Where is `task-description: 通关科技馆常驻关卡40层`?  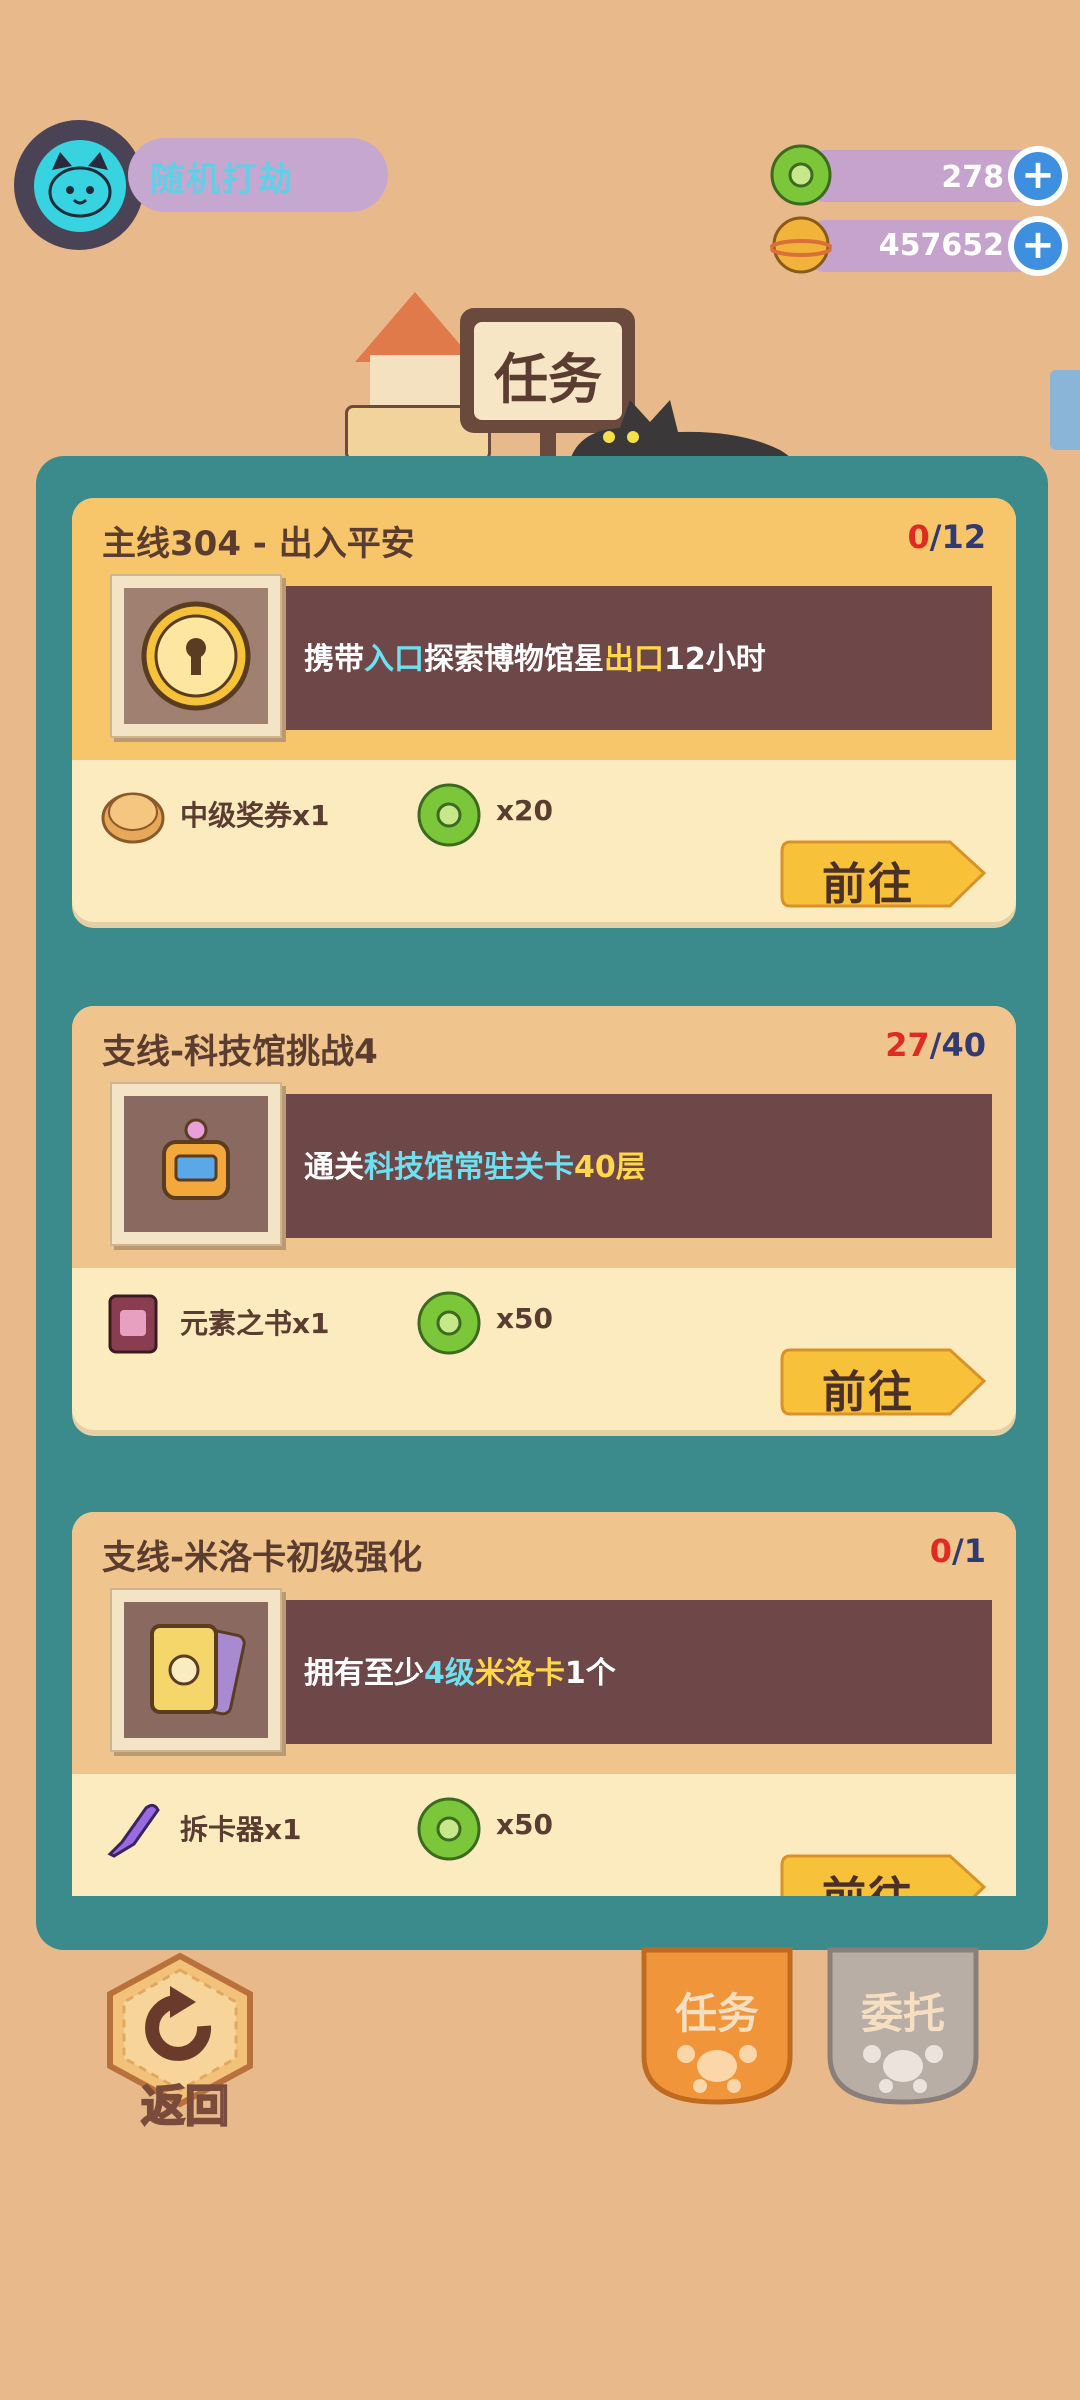 task-description: 通关科技馆常驻关卡40层 is located at coordinates (475, 1167).